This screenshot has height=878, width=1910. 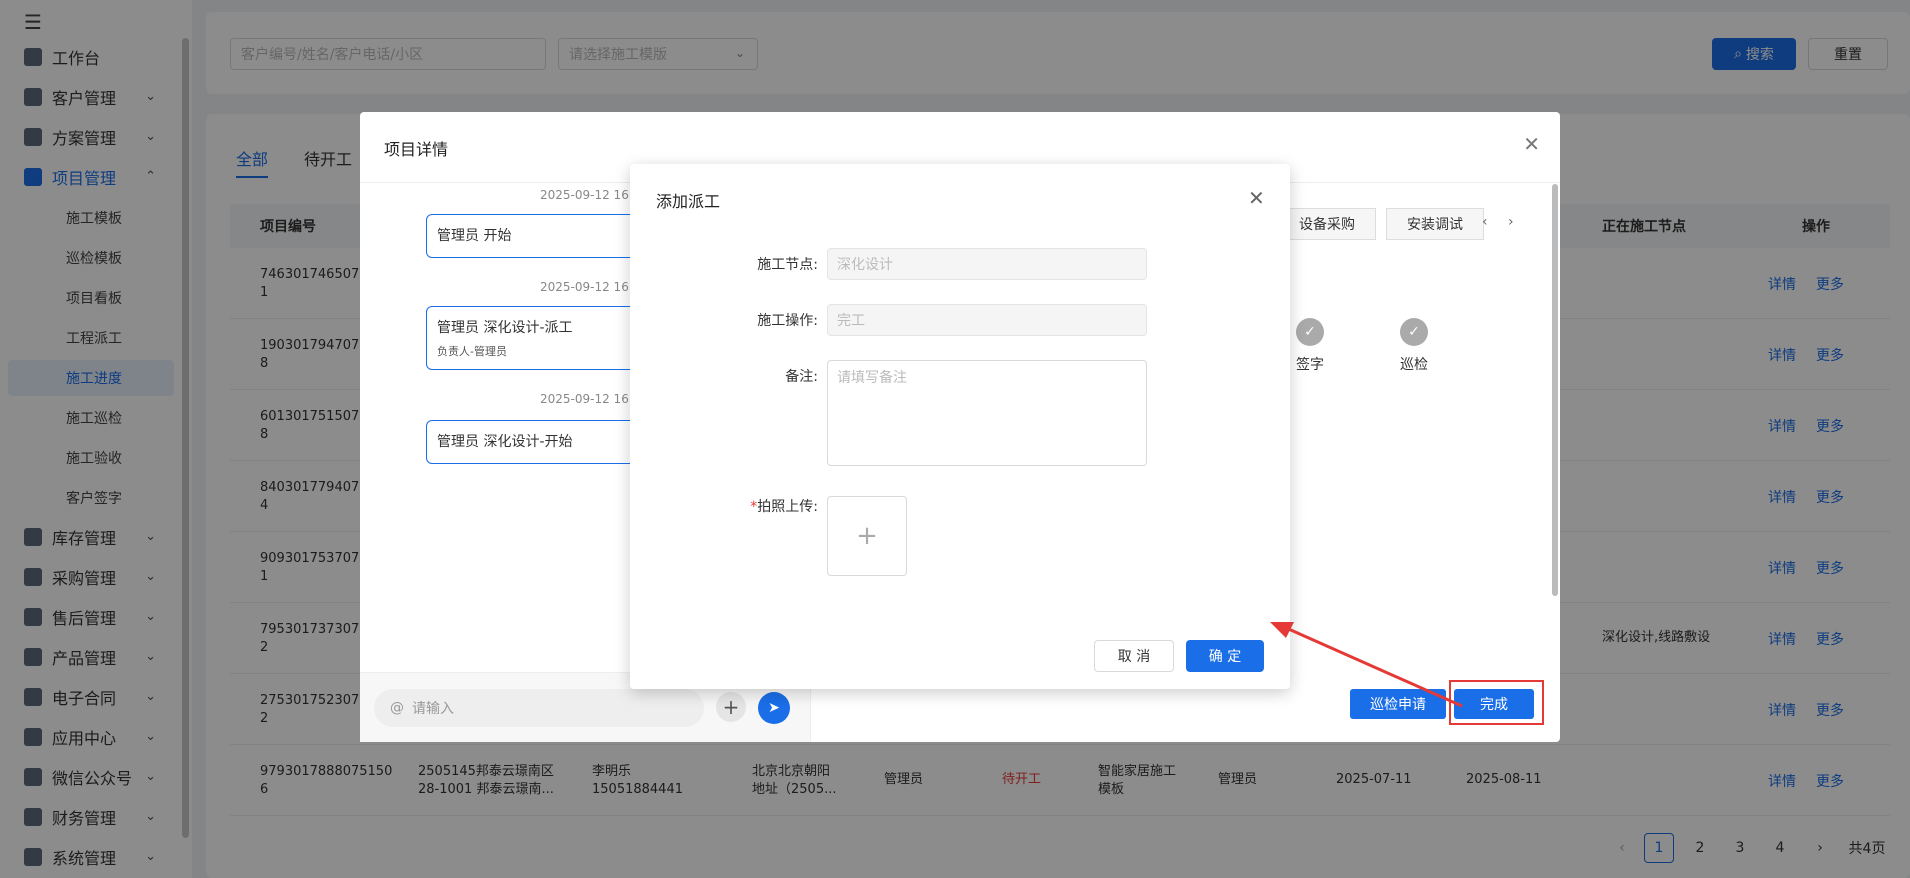 What do you see at coordinates (397, 708) in the screenshot?
I see `at-icon: @` at bounding box center [397, 708].